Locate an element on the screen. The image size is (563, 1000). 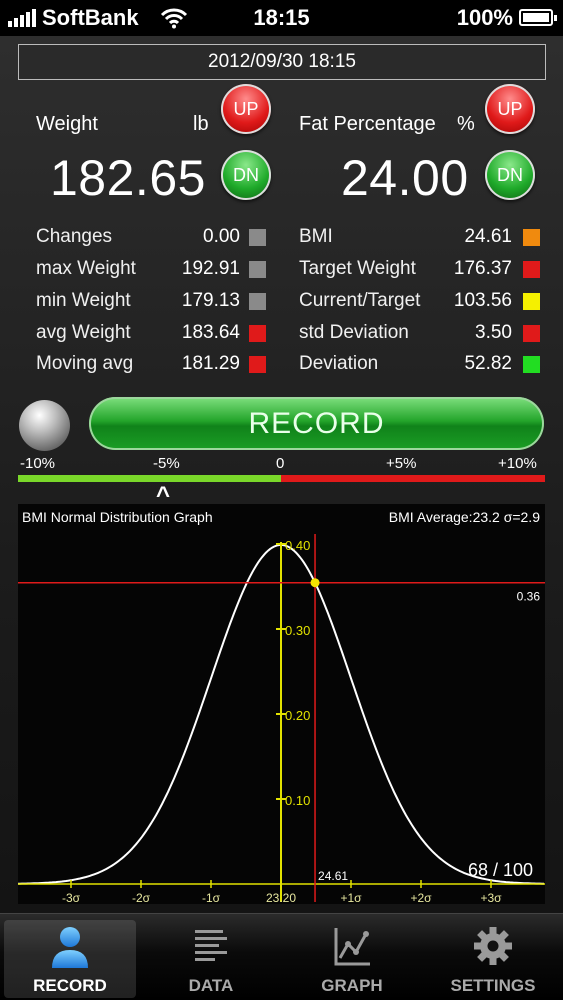
stat-label: avg Weight is located at coordinates (83, 332).